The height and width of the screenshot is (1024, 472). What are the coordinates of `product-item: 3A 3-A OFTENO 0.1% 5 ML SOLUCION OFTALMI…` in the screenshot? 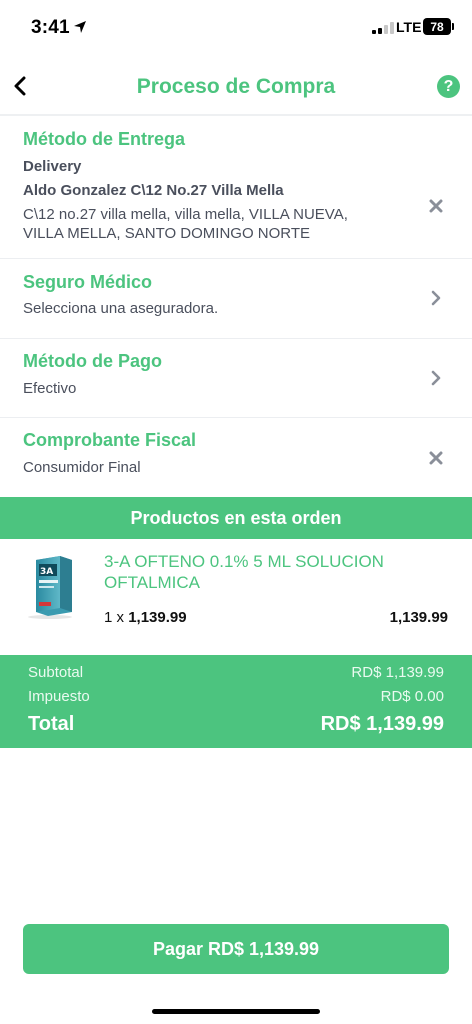 It's located at (236, 597).